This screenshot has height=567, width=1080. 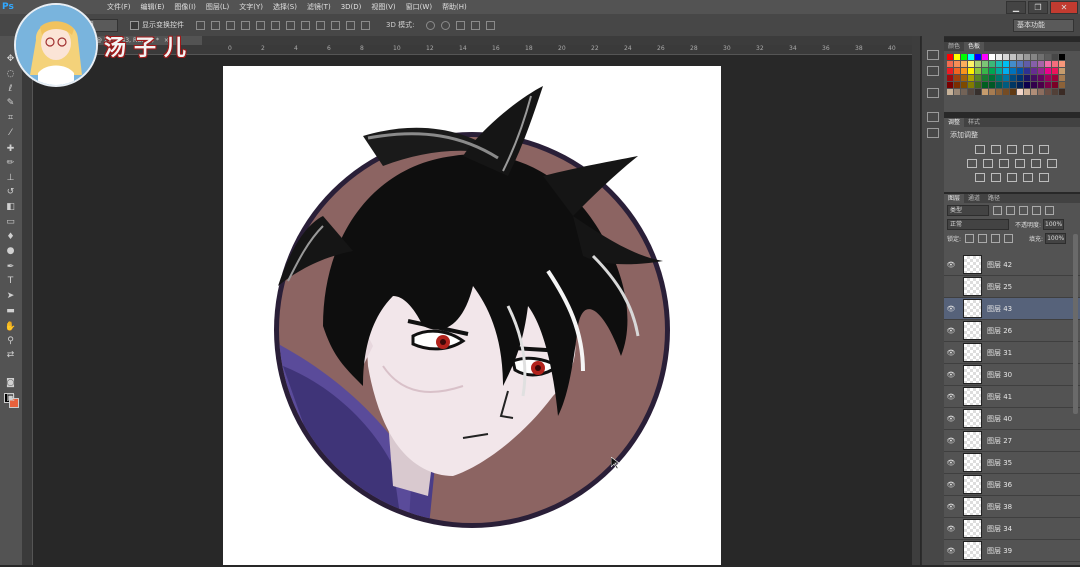 I want to click on distribute-left-icon, so click(x=335, y=25).